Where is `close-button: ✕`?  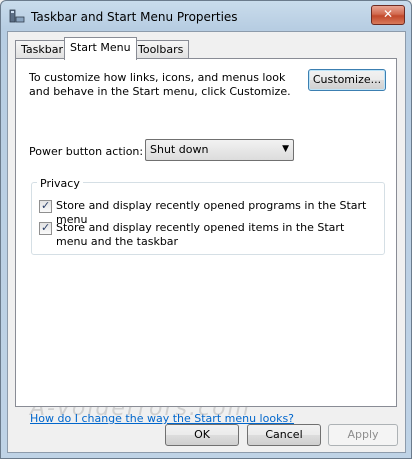 close-button: ✕ is located at coordinates (388, 15).